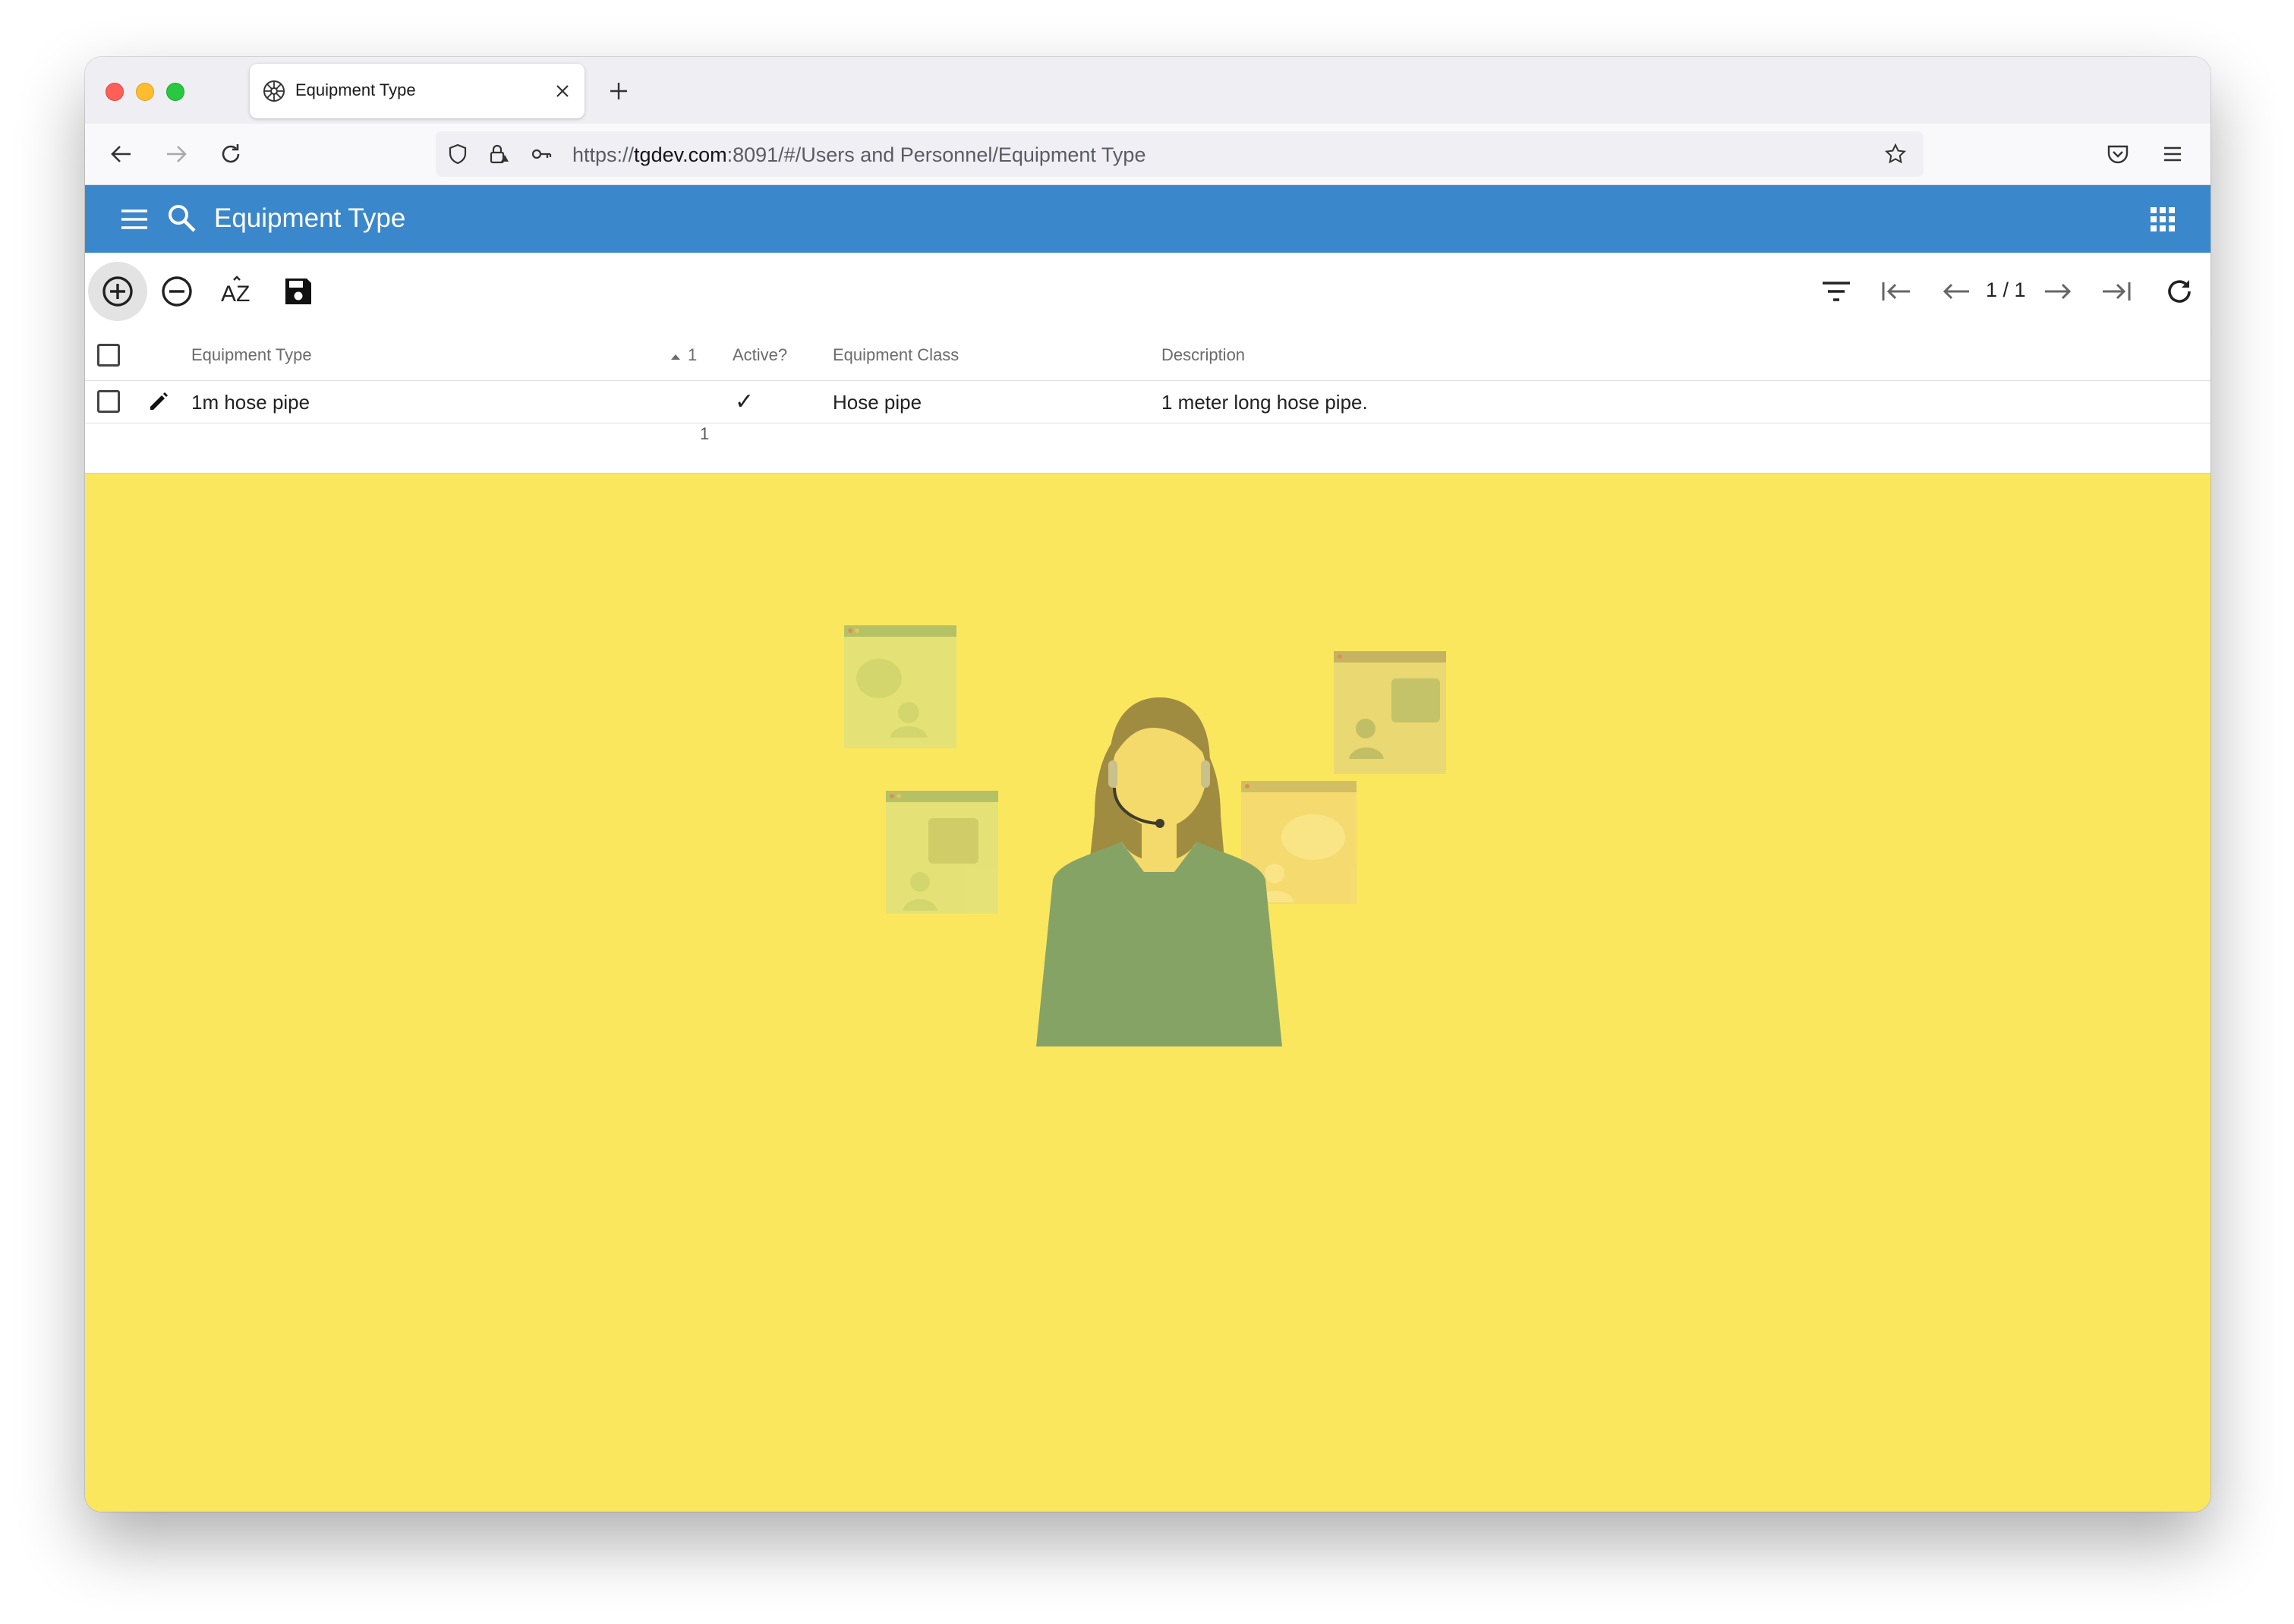 This screenshot has height=1624, width=2294. What do you see at coordinates (182, 218) in the screenshot?
I see `search-icon` at bounding box center [182, 218].